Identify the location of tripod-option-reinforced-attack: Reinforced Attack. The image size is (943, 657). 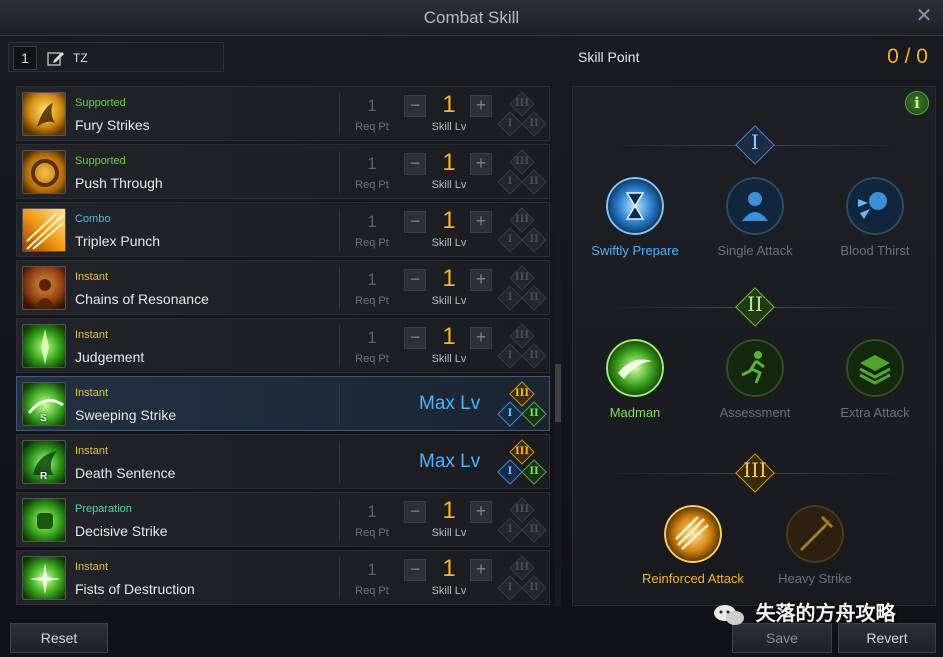
(693, 545).